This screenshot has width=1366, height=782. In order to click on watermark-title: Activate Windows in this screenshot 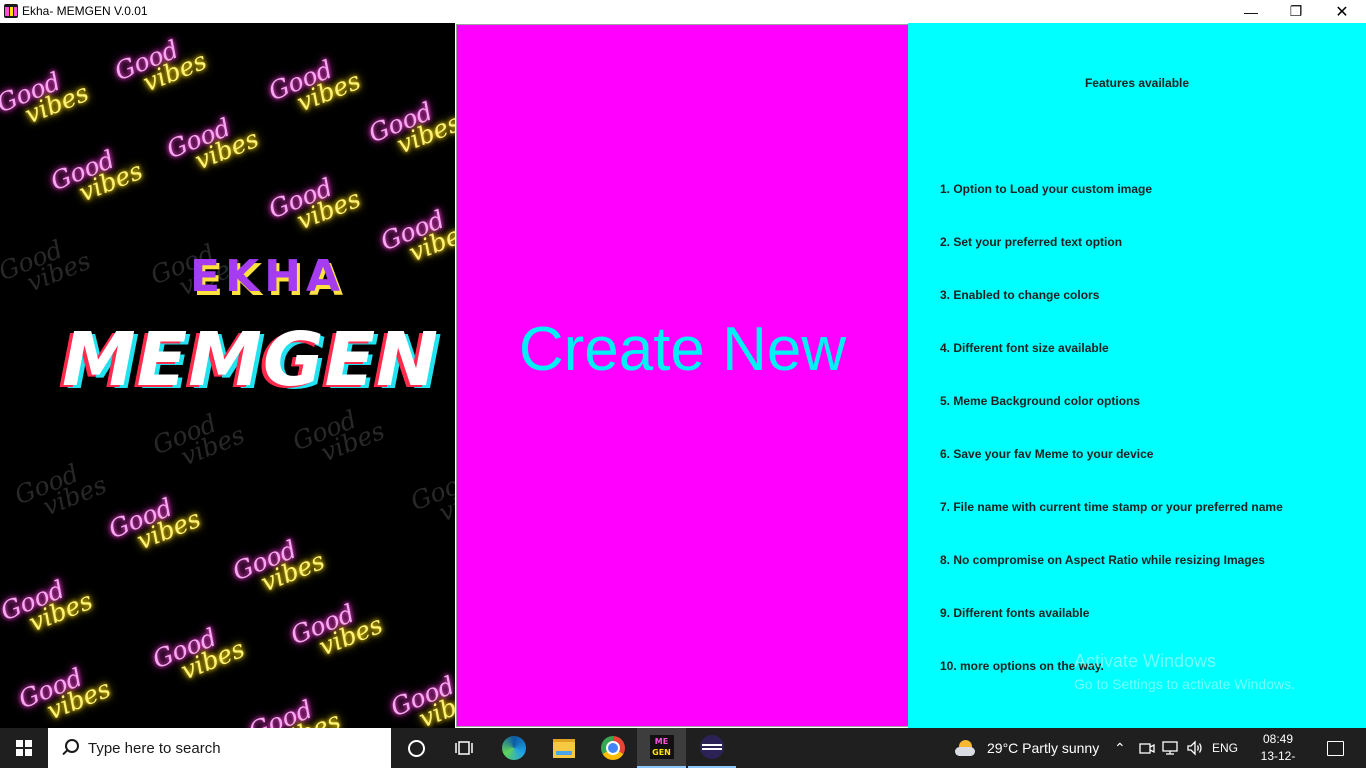, I will do `click(1145, 661)`.